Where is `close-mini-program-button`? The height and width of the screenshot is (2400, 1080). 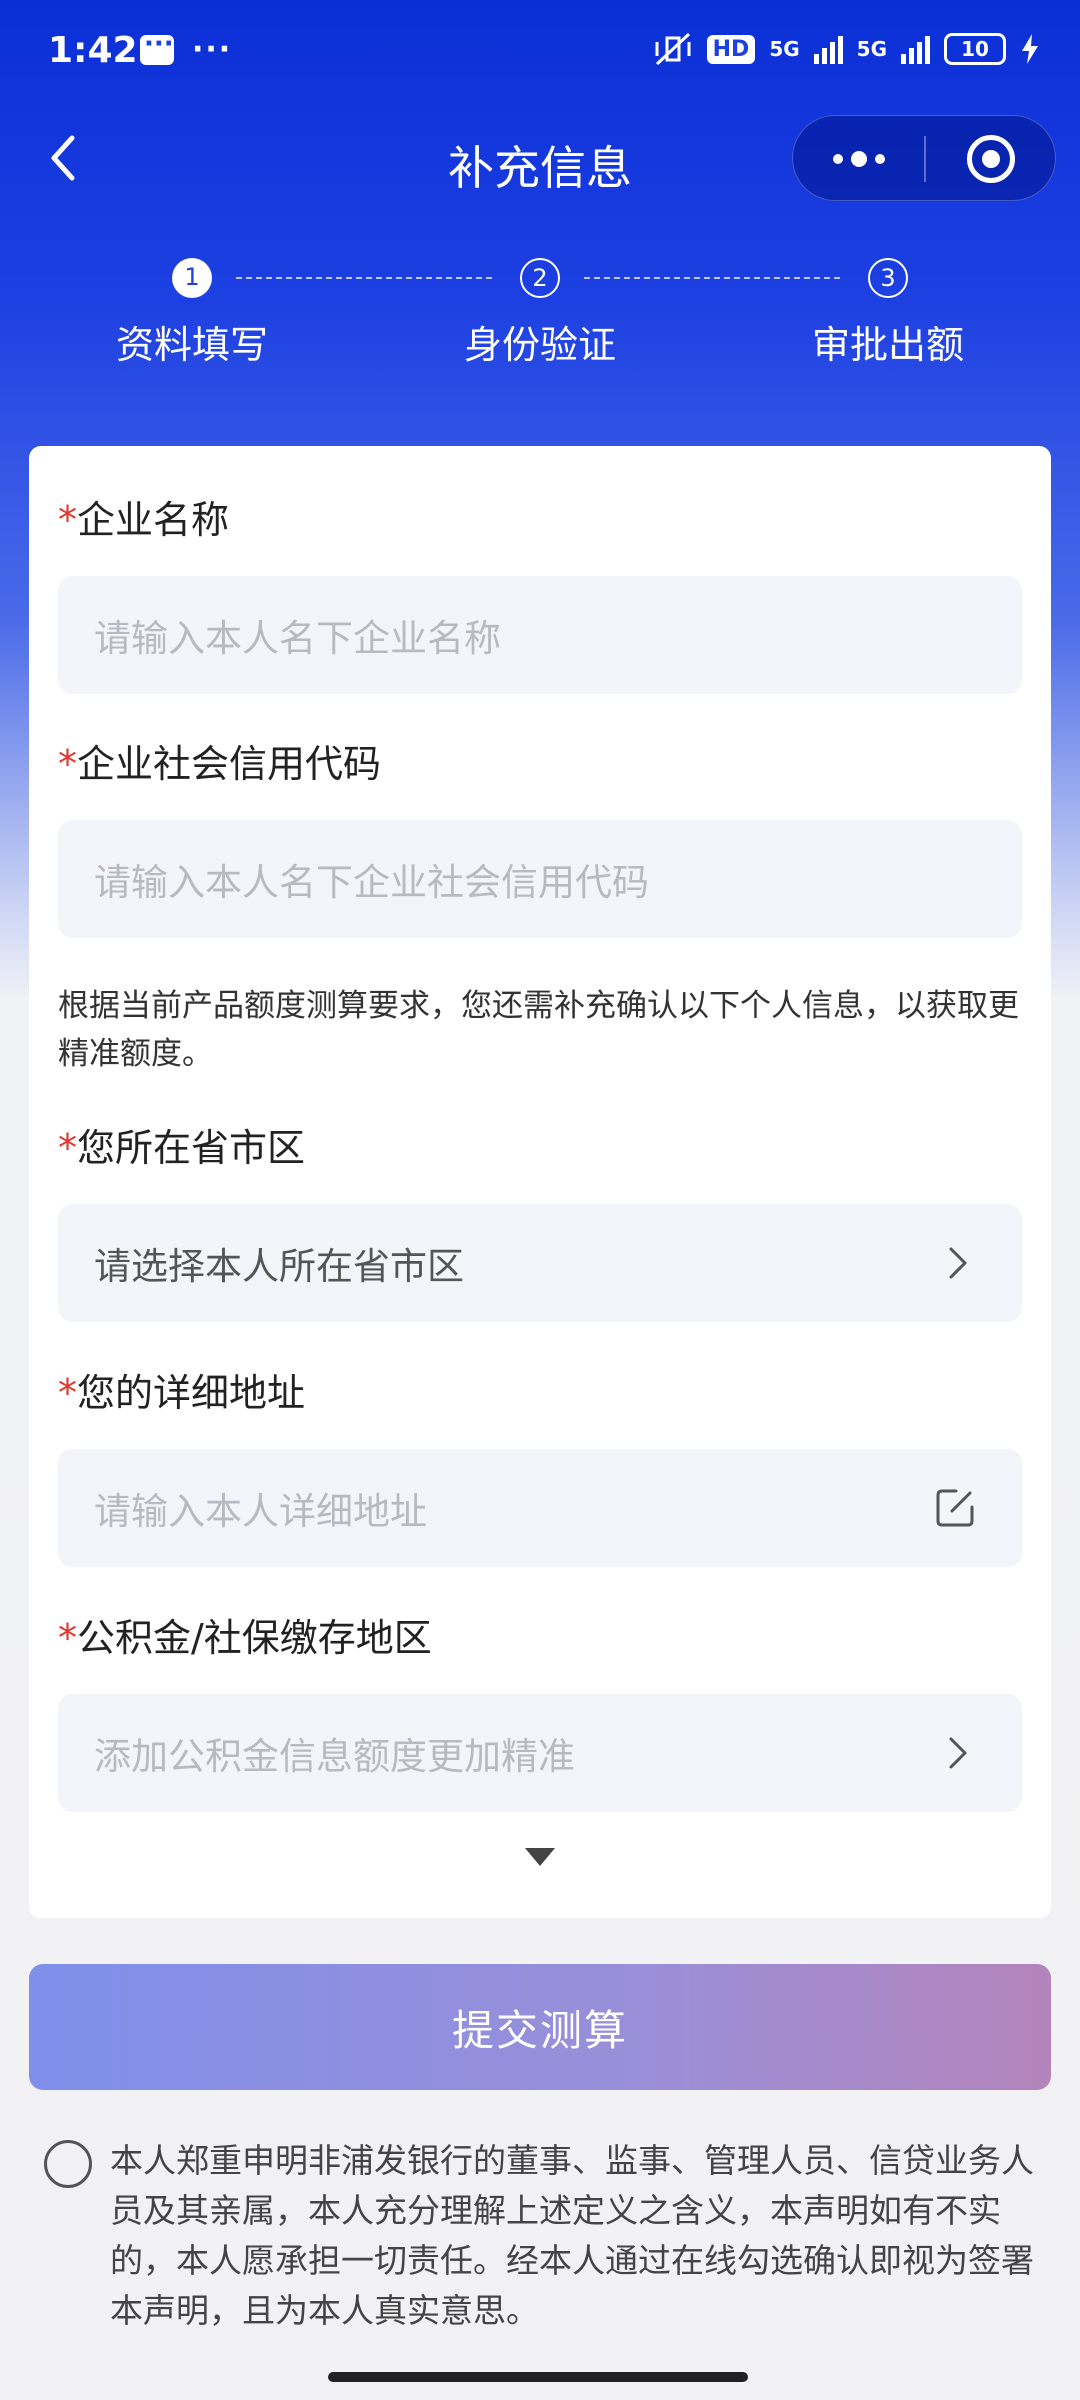
close-mini-program-button is located at coordinates (991, 159).